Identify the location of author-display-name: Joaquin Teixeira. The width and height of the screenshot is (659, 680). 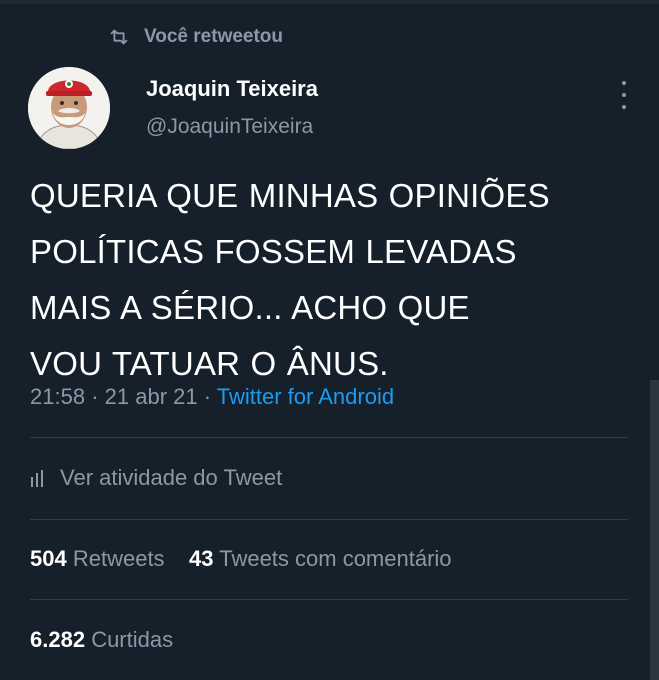
(232, 89).